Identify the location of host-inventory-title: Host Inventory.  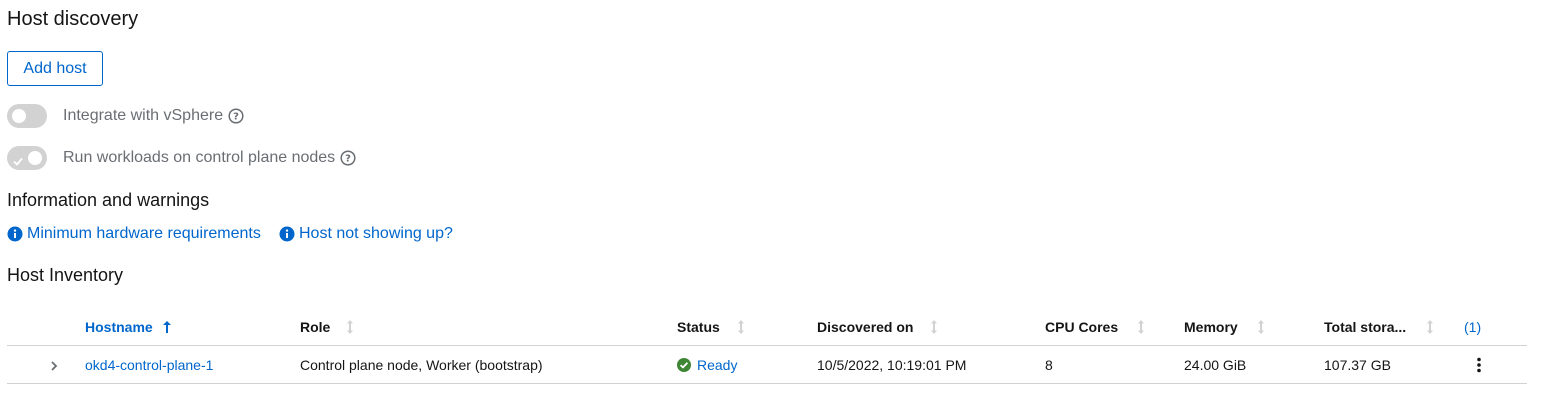
(65, 275).